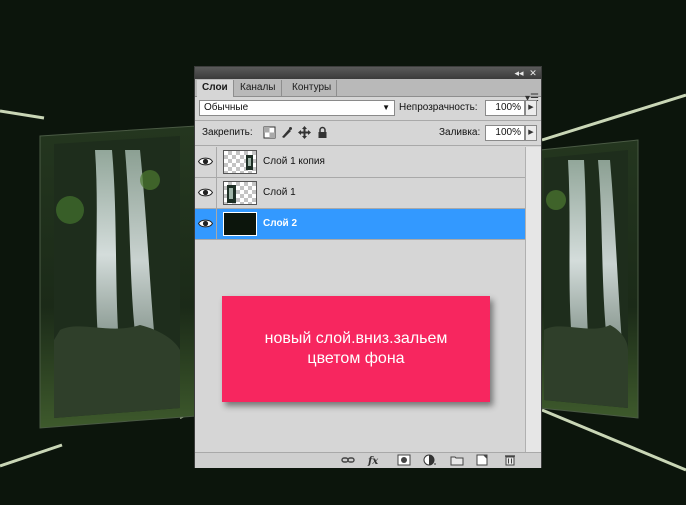  What do you see at coordinates (360, 193) in the screenshot?
I see `layer-row-layer-1: Слой 1` at bounding box center [360, 193].